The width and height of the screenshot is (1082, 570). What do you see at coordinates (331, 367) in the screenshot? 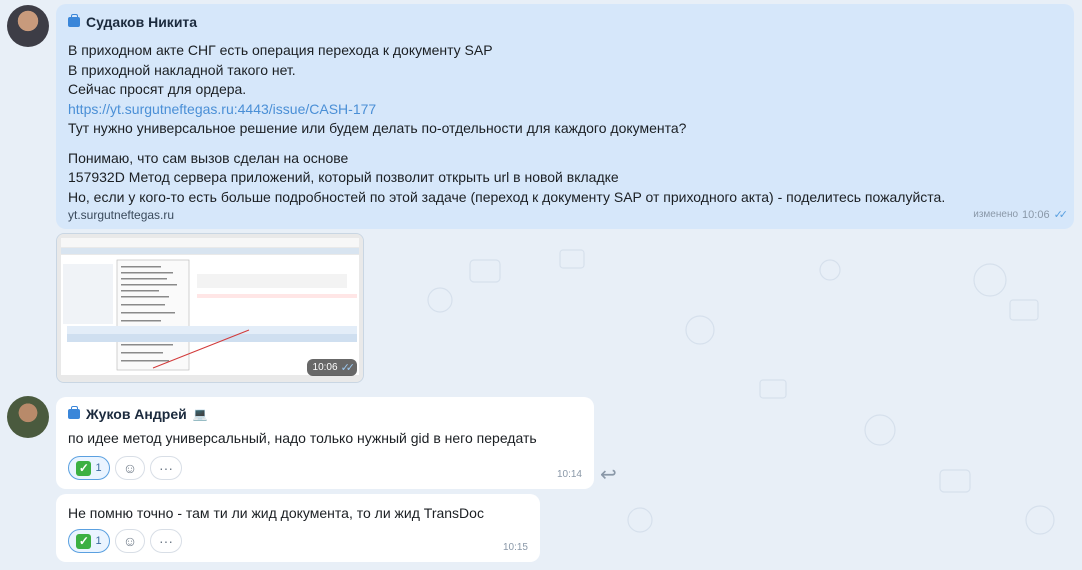
I see `image-time: 10:06 ✓✓` at bounding box center [331, 367].